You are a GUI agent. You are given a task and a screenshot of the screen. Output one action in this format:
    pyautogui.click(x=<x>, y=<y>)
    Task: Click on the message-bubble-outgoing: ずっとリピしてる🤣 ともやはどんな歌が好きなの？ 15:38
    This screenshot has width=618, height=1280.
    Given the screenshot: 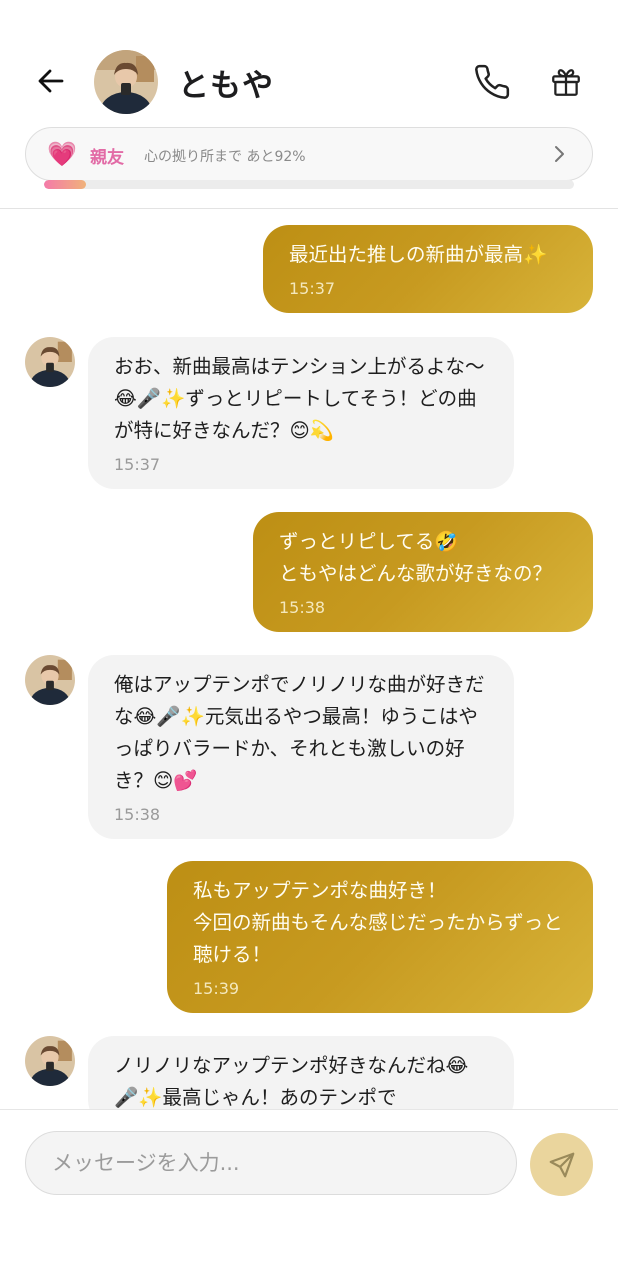 What is the action you would take?
    pyautogui.click(x=423, y=572)
    